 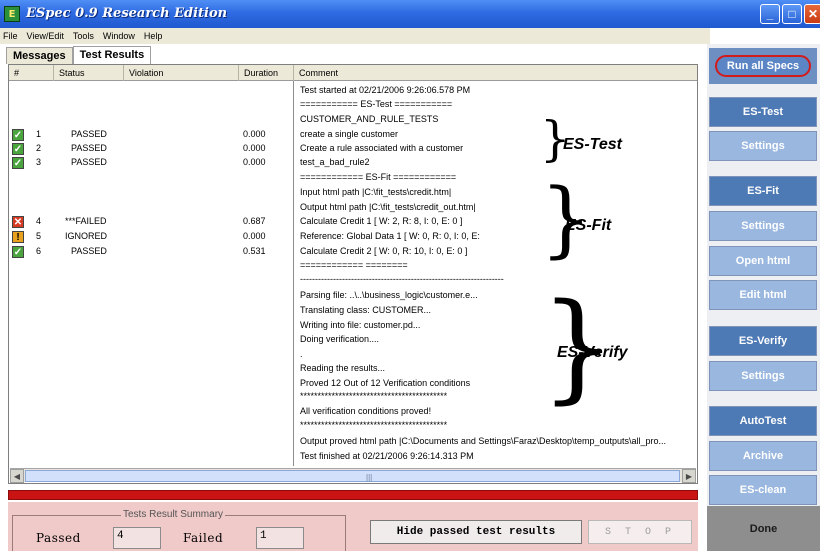 What do you see at coordinates (353, 495) in the screenshot?
I see `test-status-bar` at bounding box center [353, 495].